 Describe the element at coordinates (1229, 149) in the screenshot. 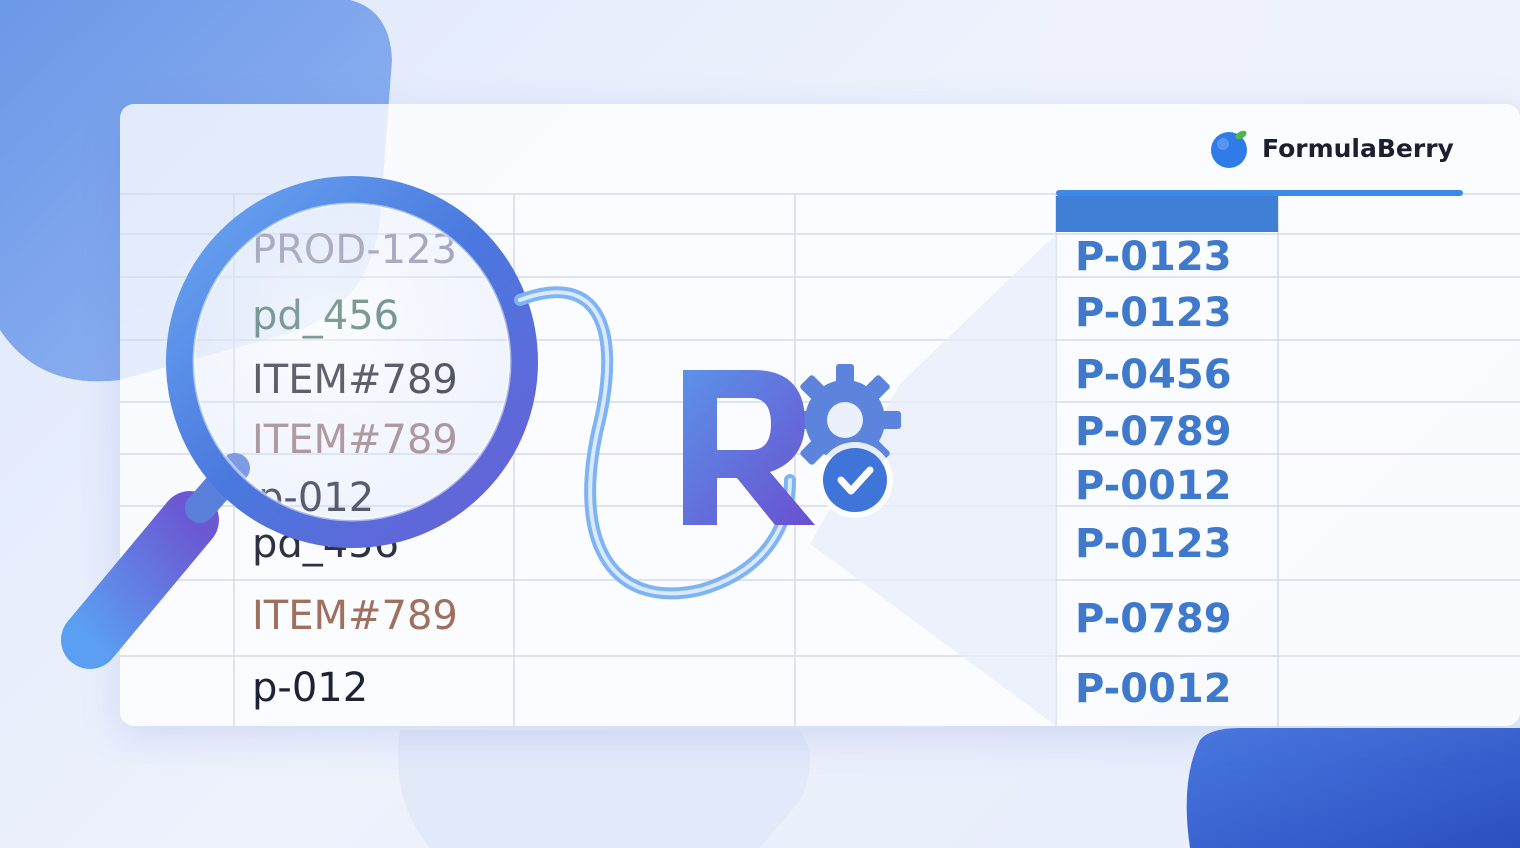

I see `formulaberry-logo-icon` at that location.